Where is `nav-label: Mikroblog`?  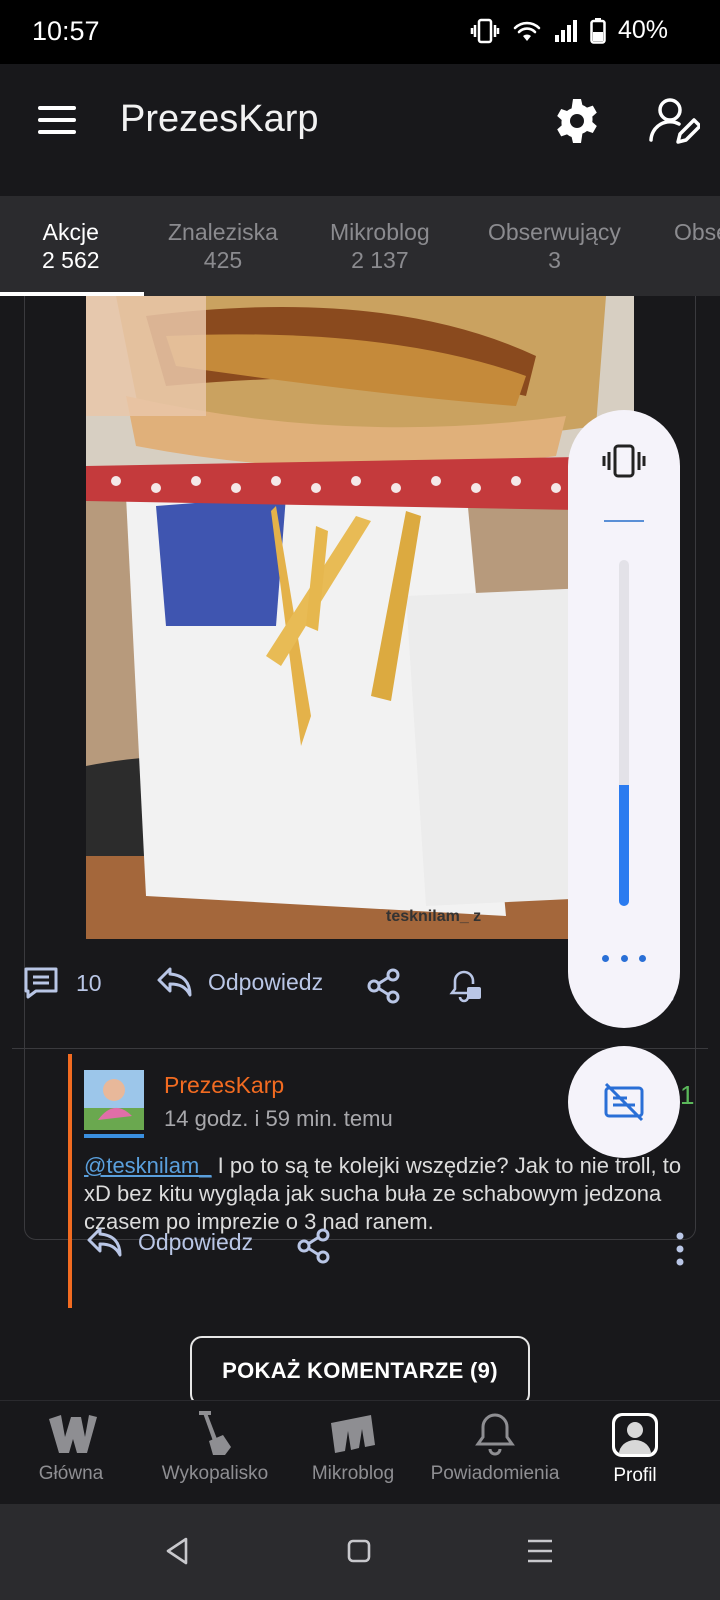 nav-label: Mikroblog is located at coordinates (353, 1473).